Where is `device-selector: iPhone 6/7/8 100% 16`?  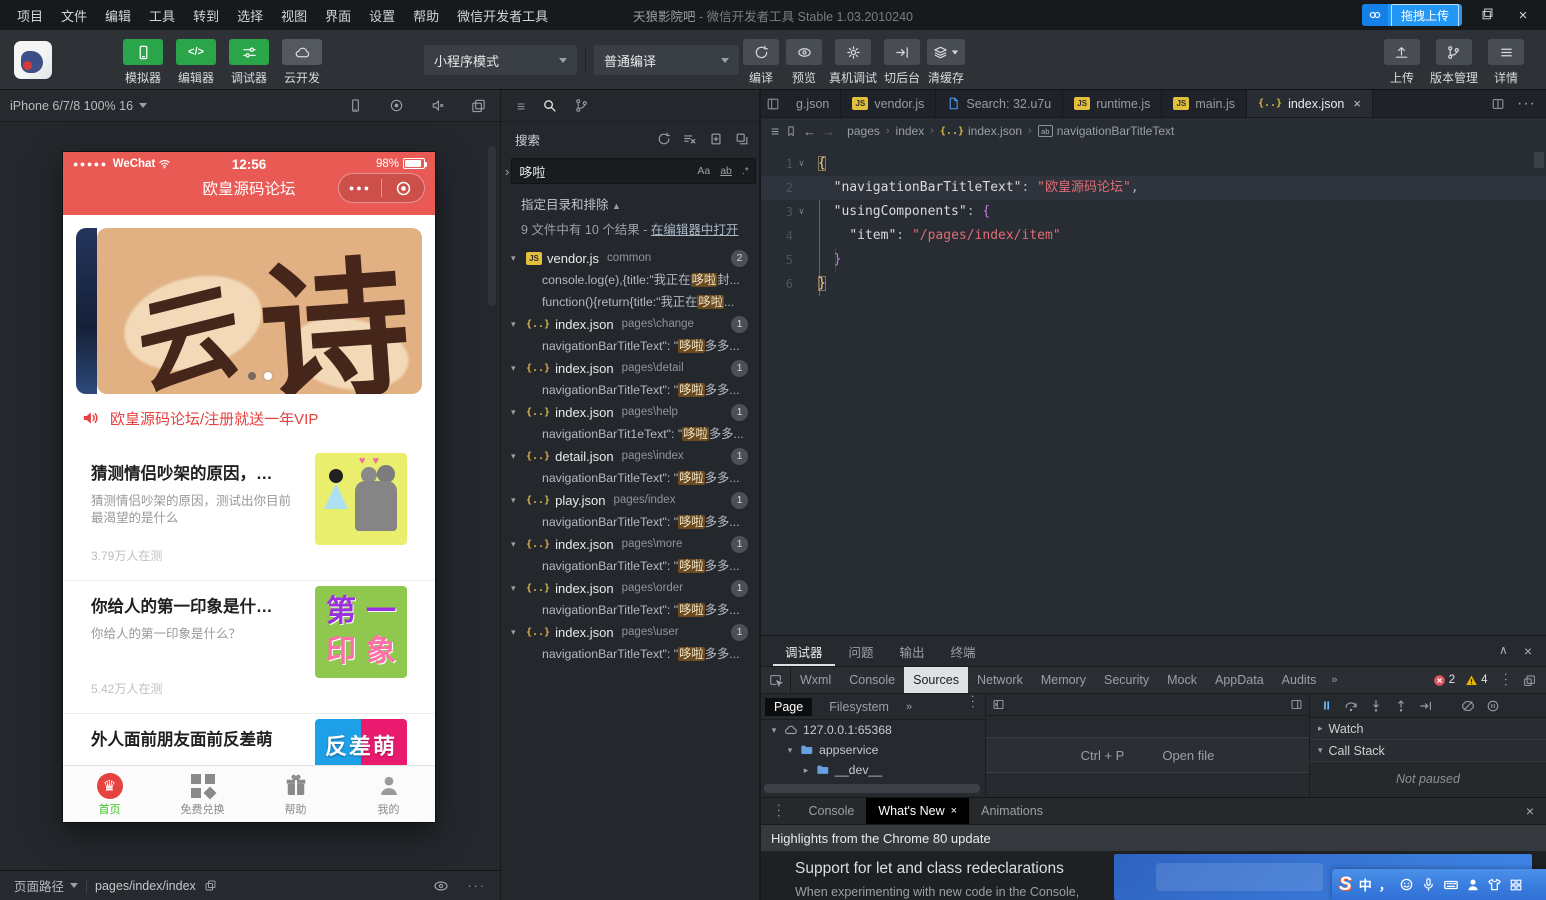 device-selector: iPhone 6/7/8 100% 16 is located at coordinates (79, 106).